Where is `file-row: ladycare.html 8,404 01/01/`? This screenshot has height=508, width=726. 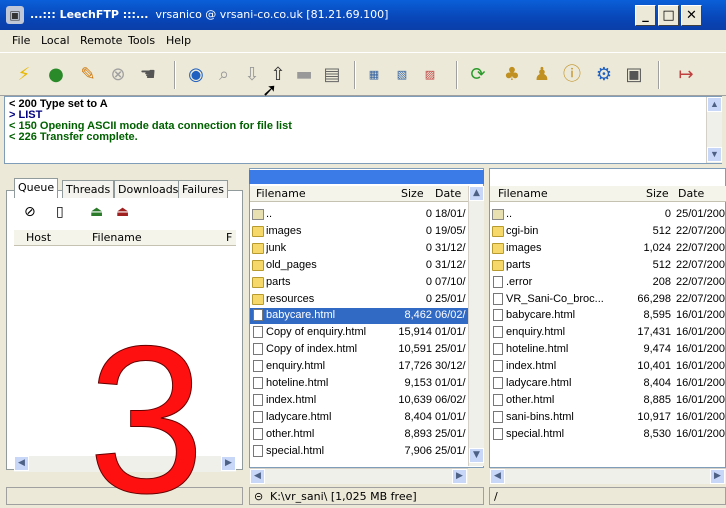
file-row: ladycare.html 8,404 01/01/ is located at coordinates (359, 418).